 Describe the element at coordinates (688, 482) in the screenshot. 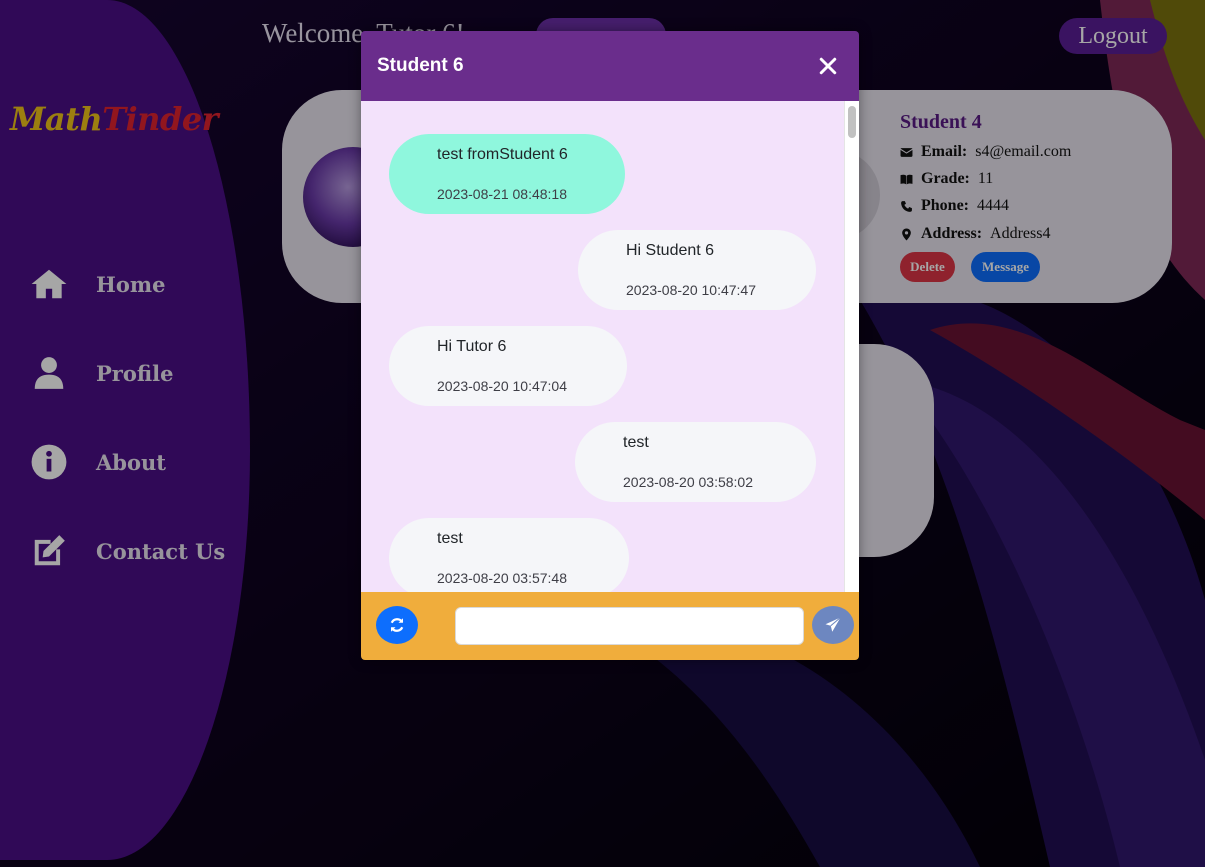

I see `message-timestamp: 2023-08-20 03:58:02` at that location.